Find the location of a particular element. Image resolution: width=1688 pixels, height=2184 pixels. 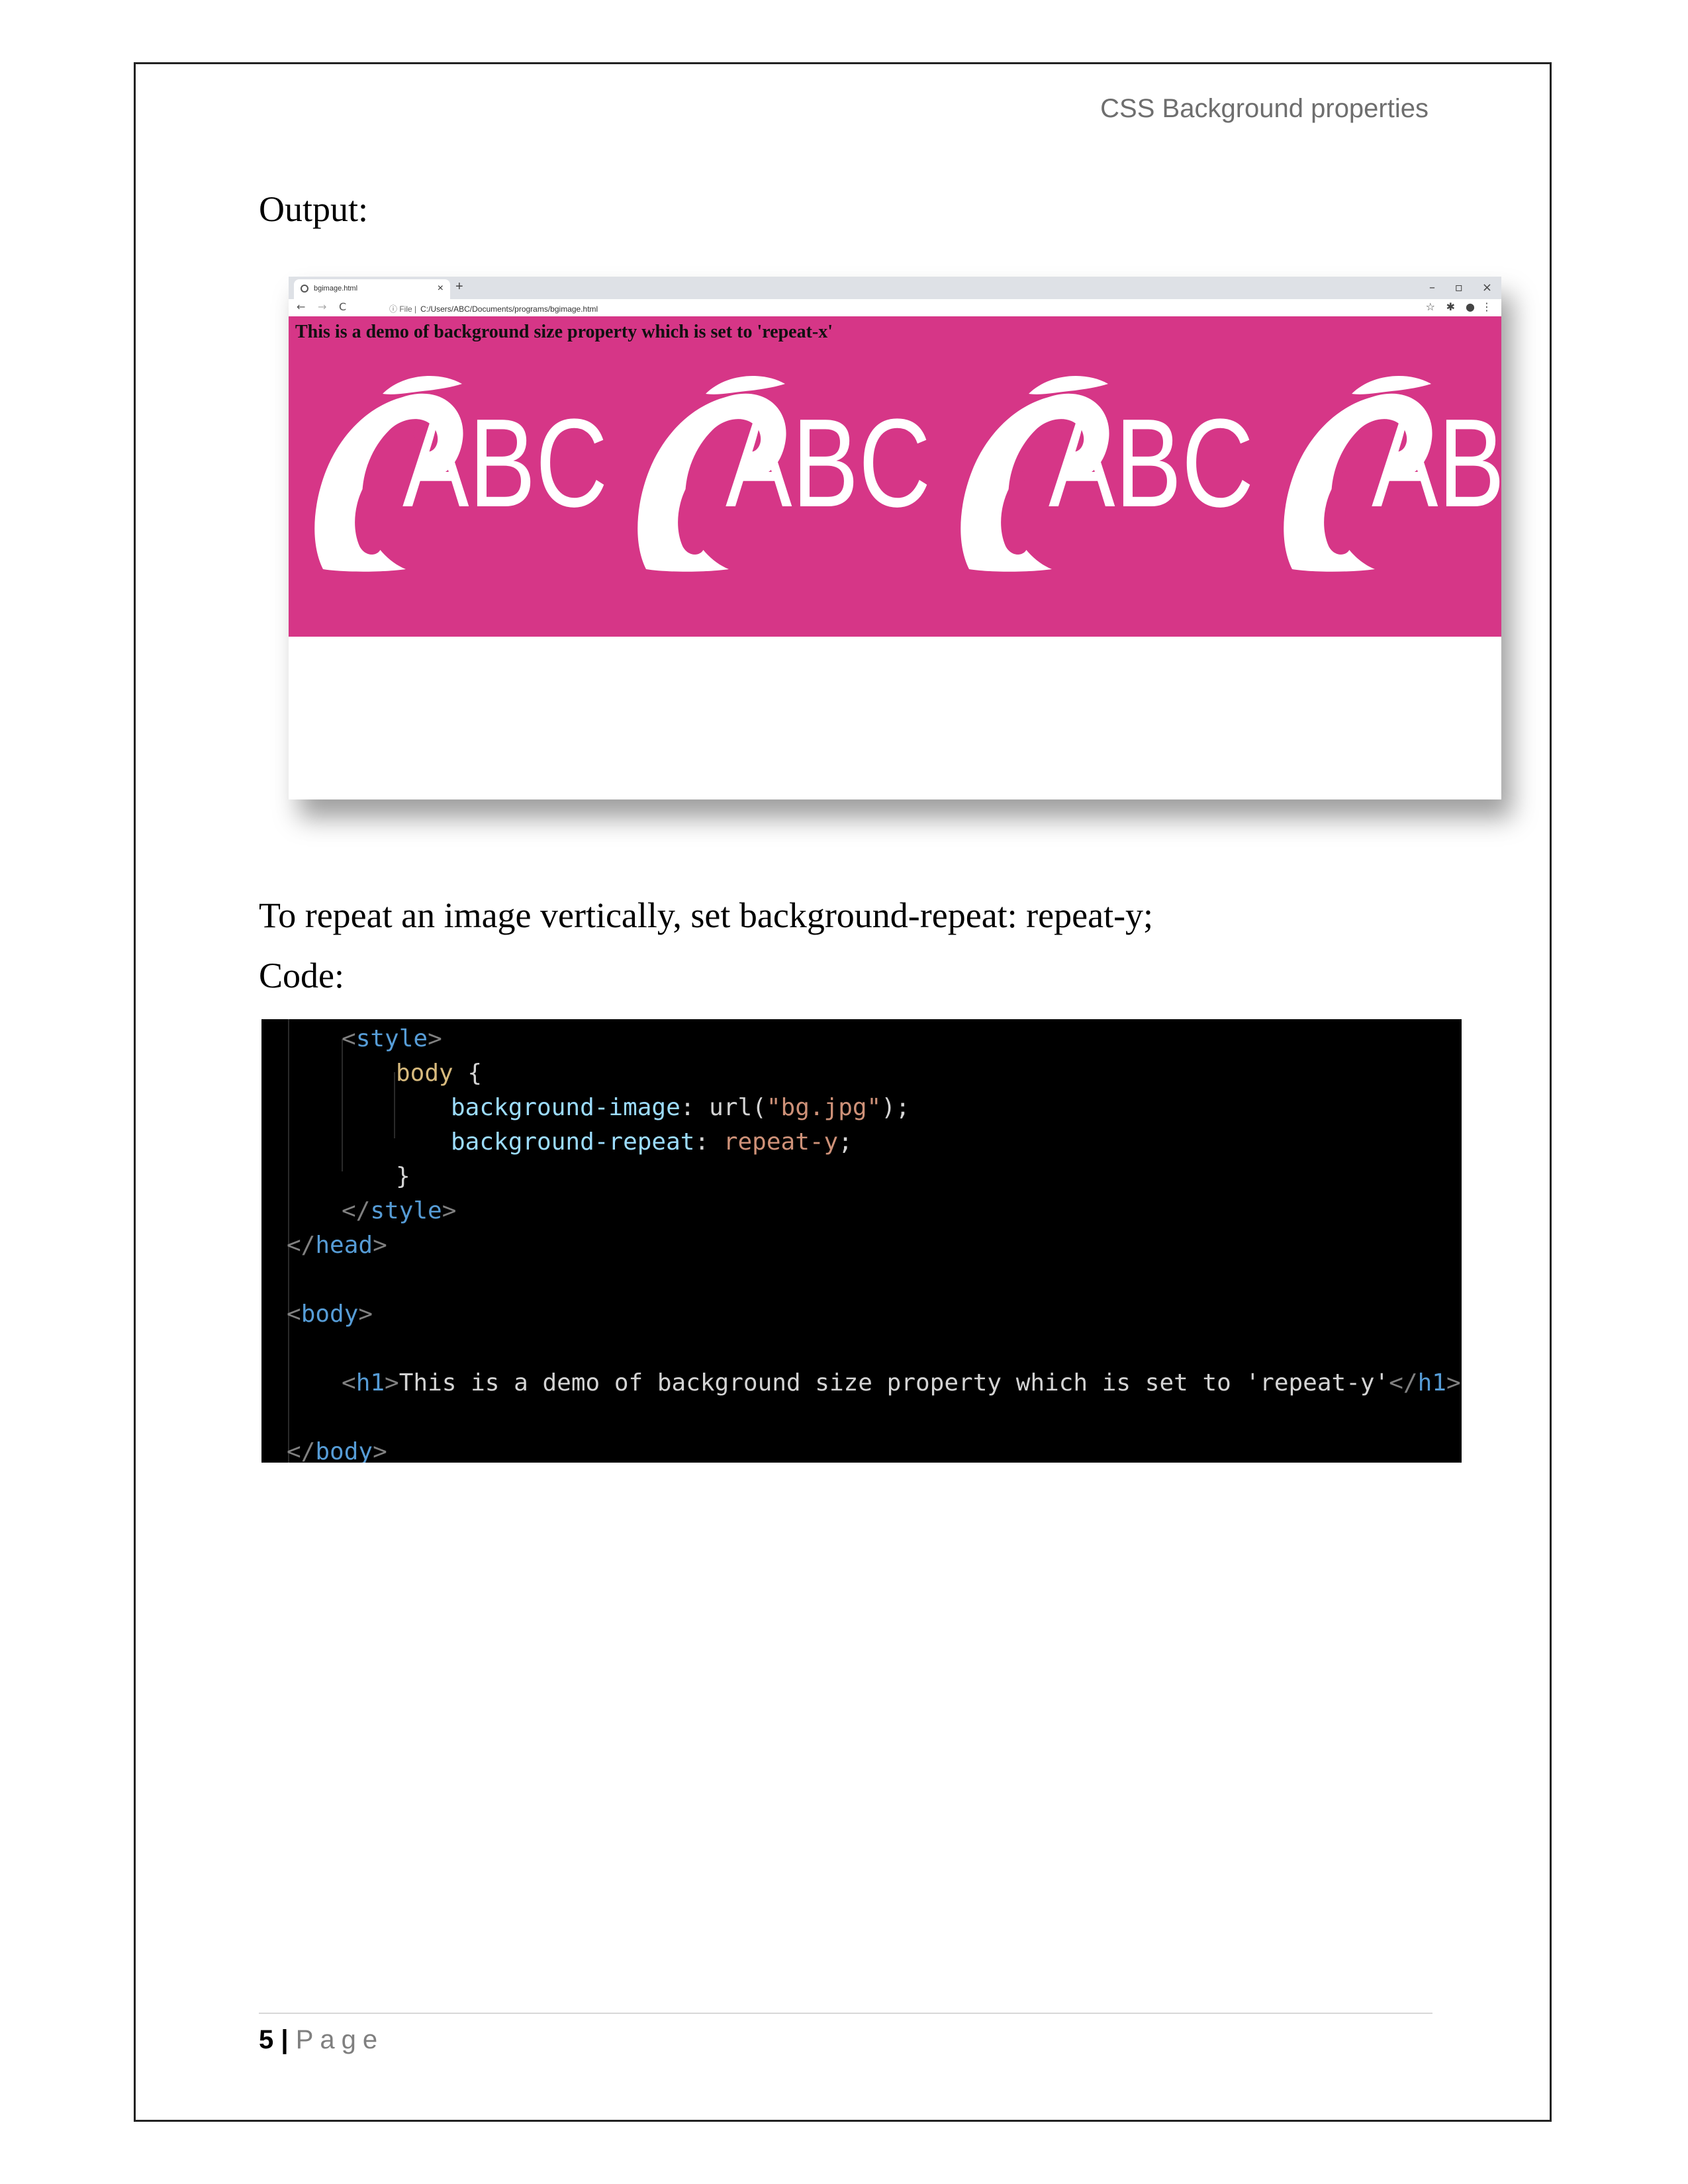

restore-icon: ▫ is located at coordinates (1459, 288).